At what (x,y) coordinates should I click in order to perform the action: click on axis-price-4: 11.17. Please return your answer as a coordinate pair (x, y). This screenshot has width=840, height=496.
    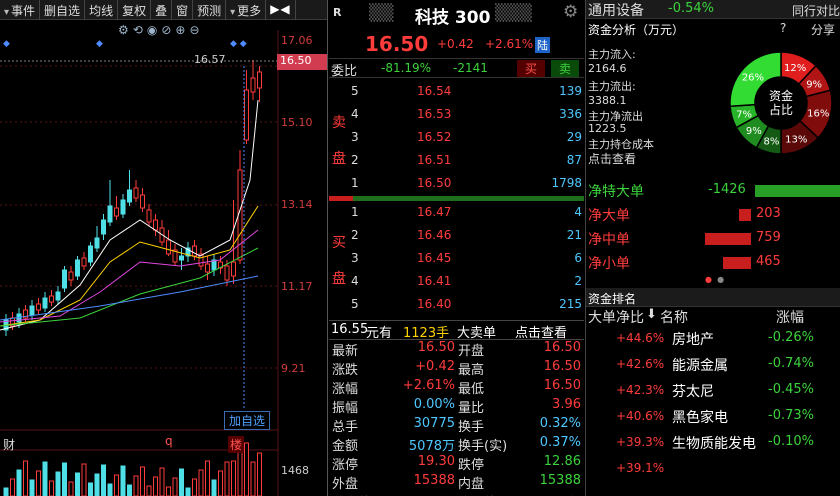
    Looking at the image, I should click on (297, 286).